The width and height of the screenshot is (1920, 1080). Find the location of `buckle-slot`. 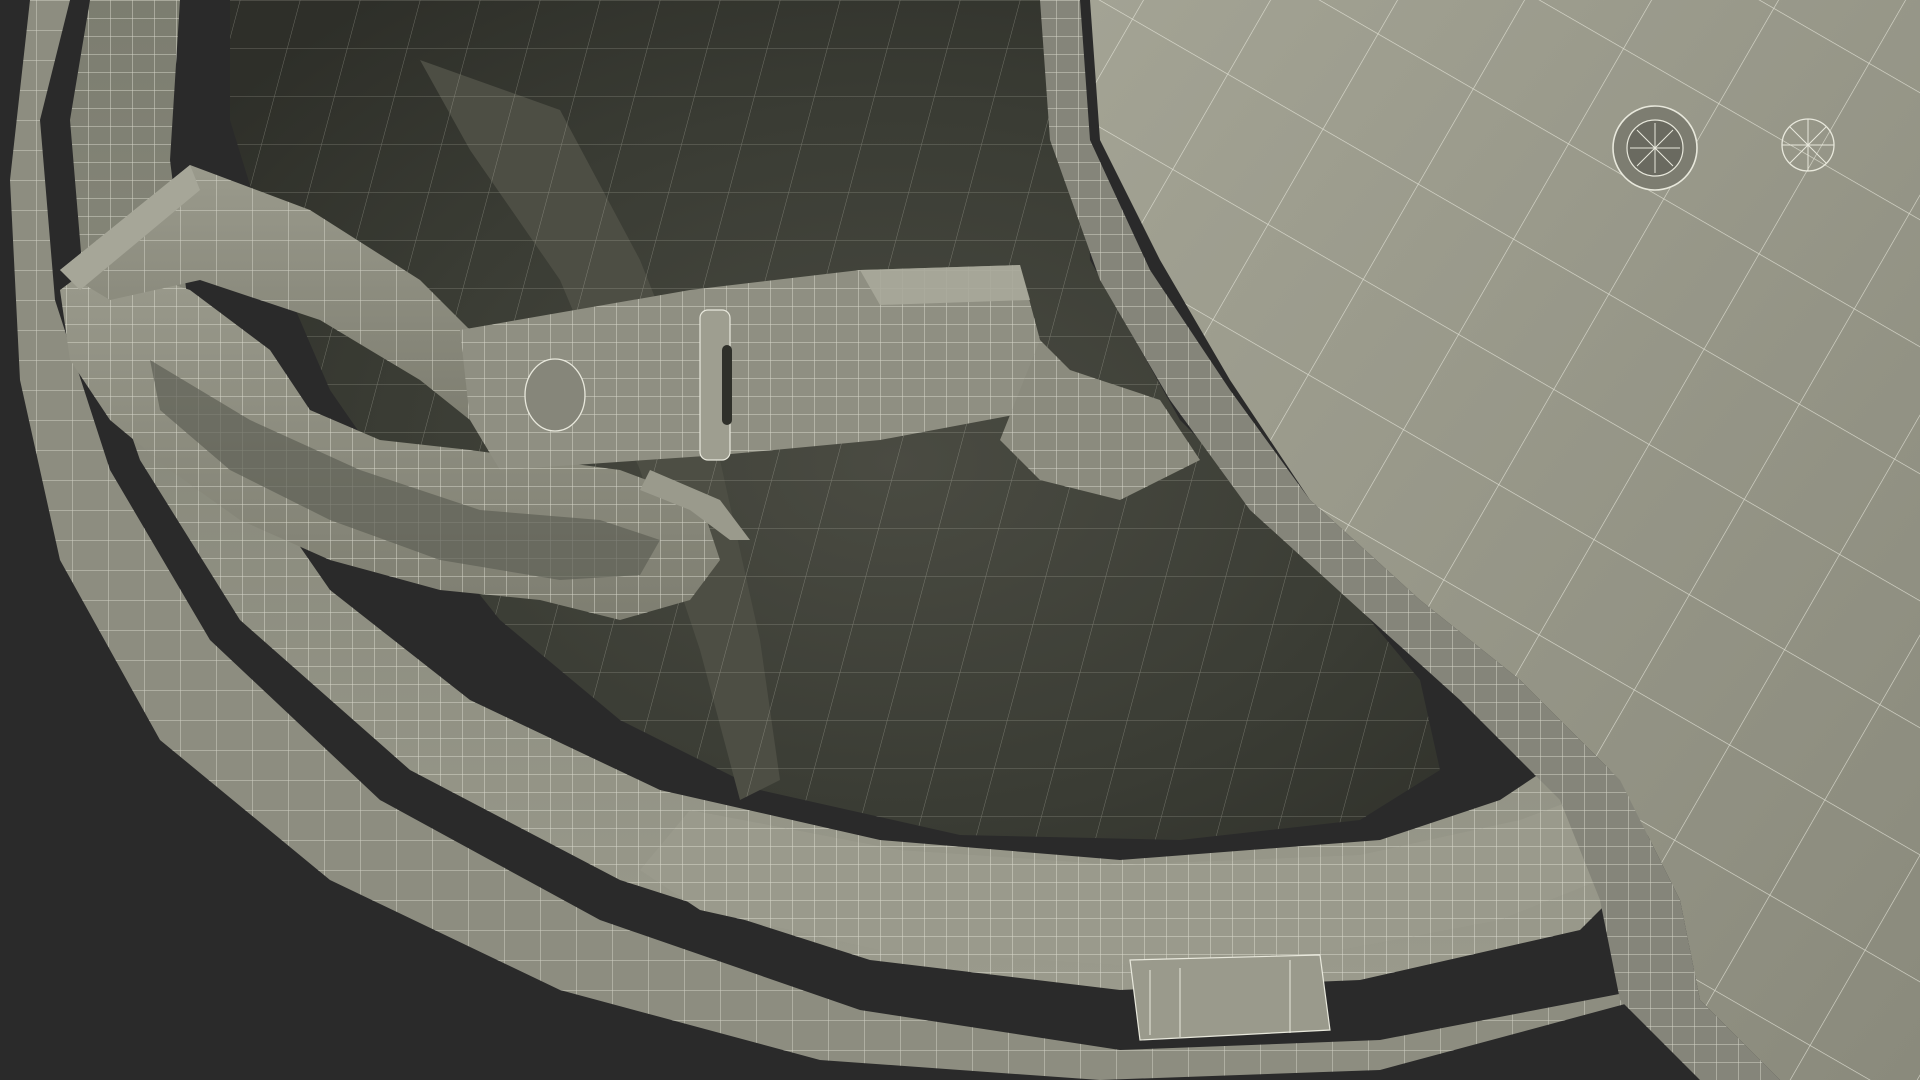

buckle-slot is located at coordinates (727, 385).